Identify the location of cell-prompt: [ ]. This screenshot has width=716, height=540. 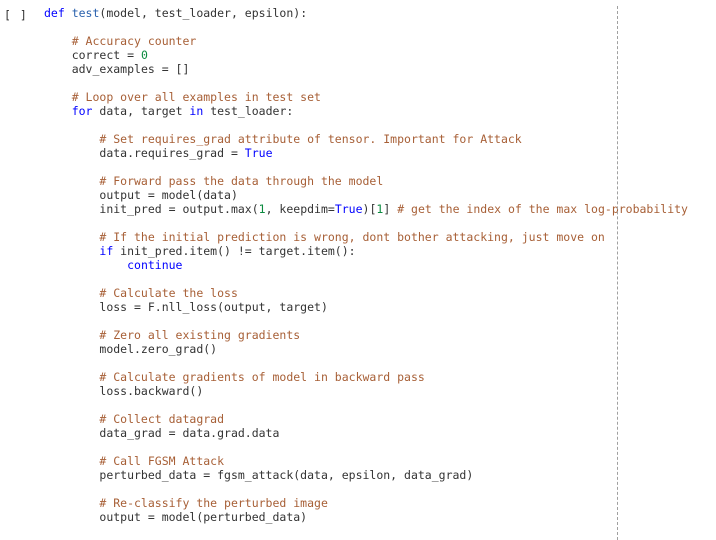
(16, 15).